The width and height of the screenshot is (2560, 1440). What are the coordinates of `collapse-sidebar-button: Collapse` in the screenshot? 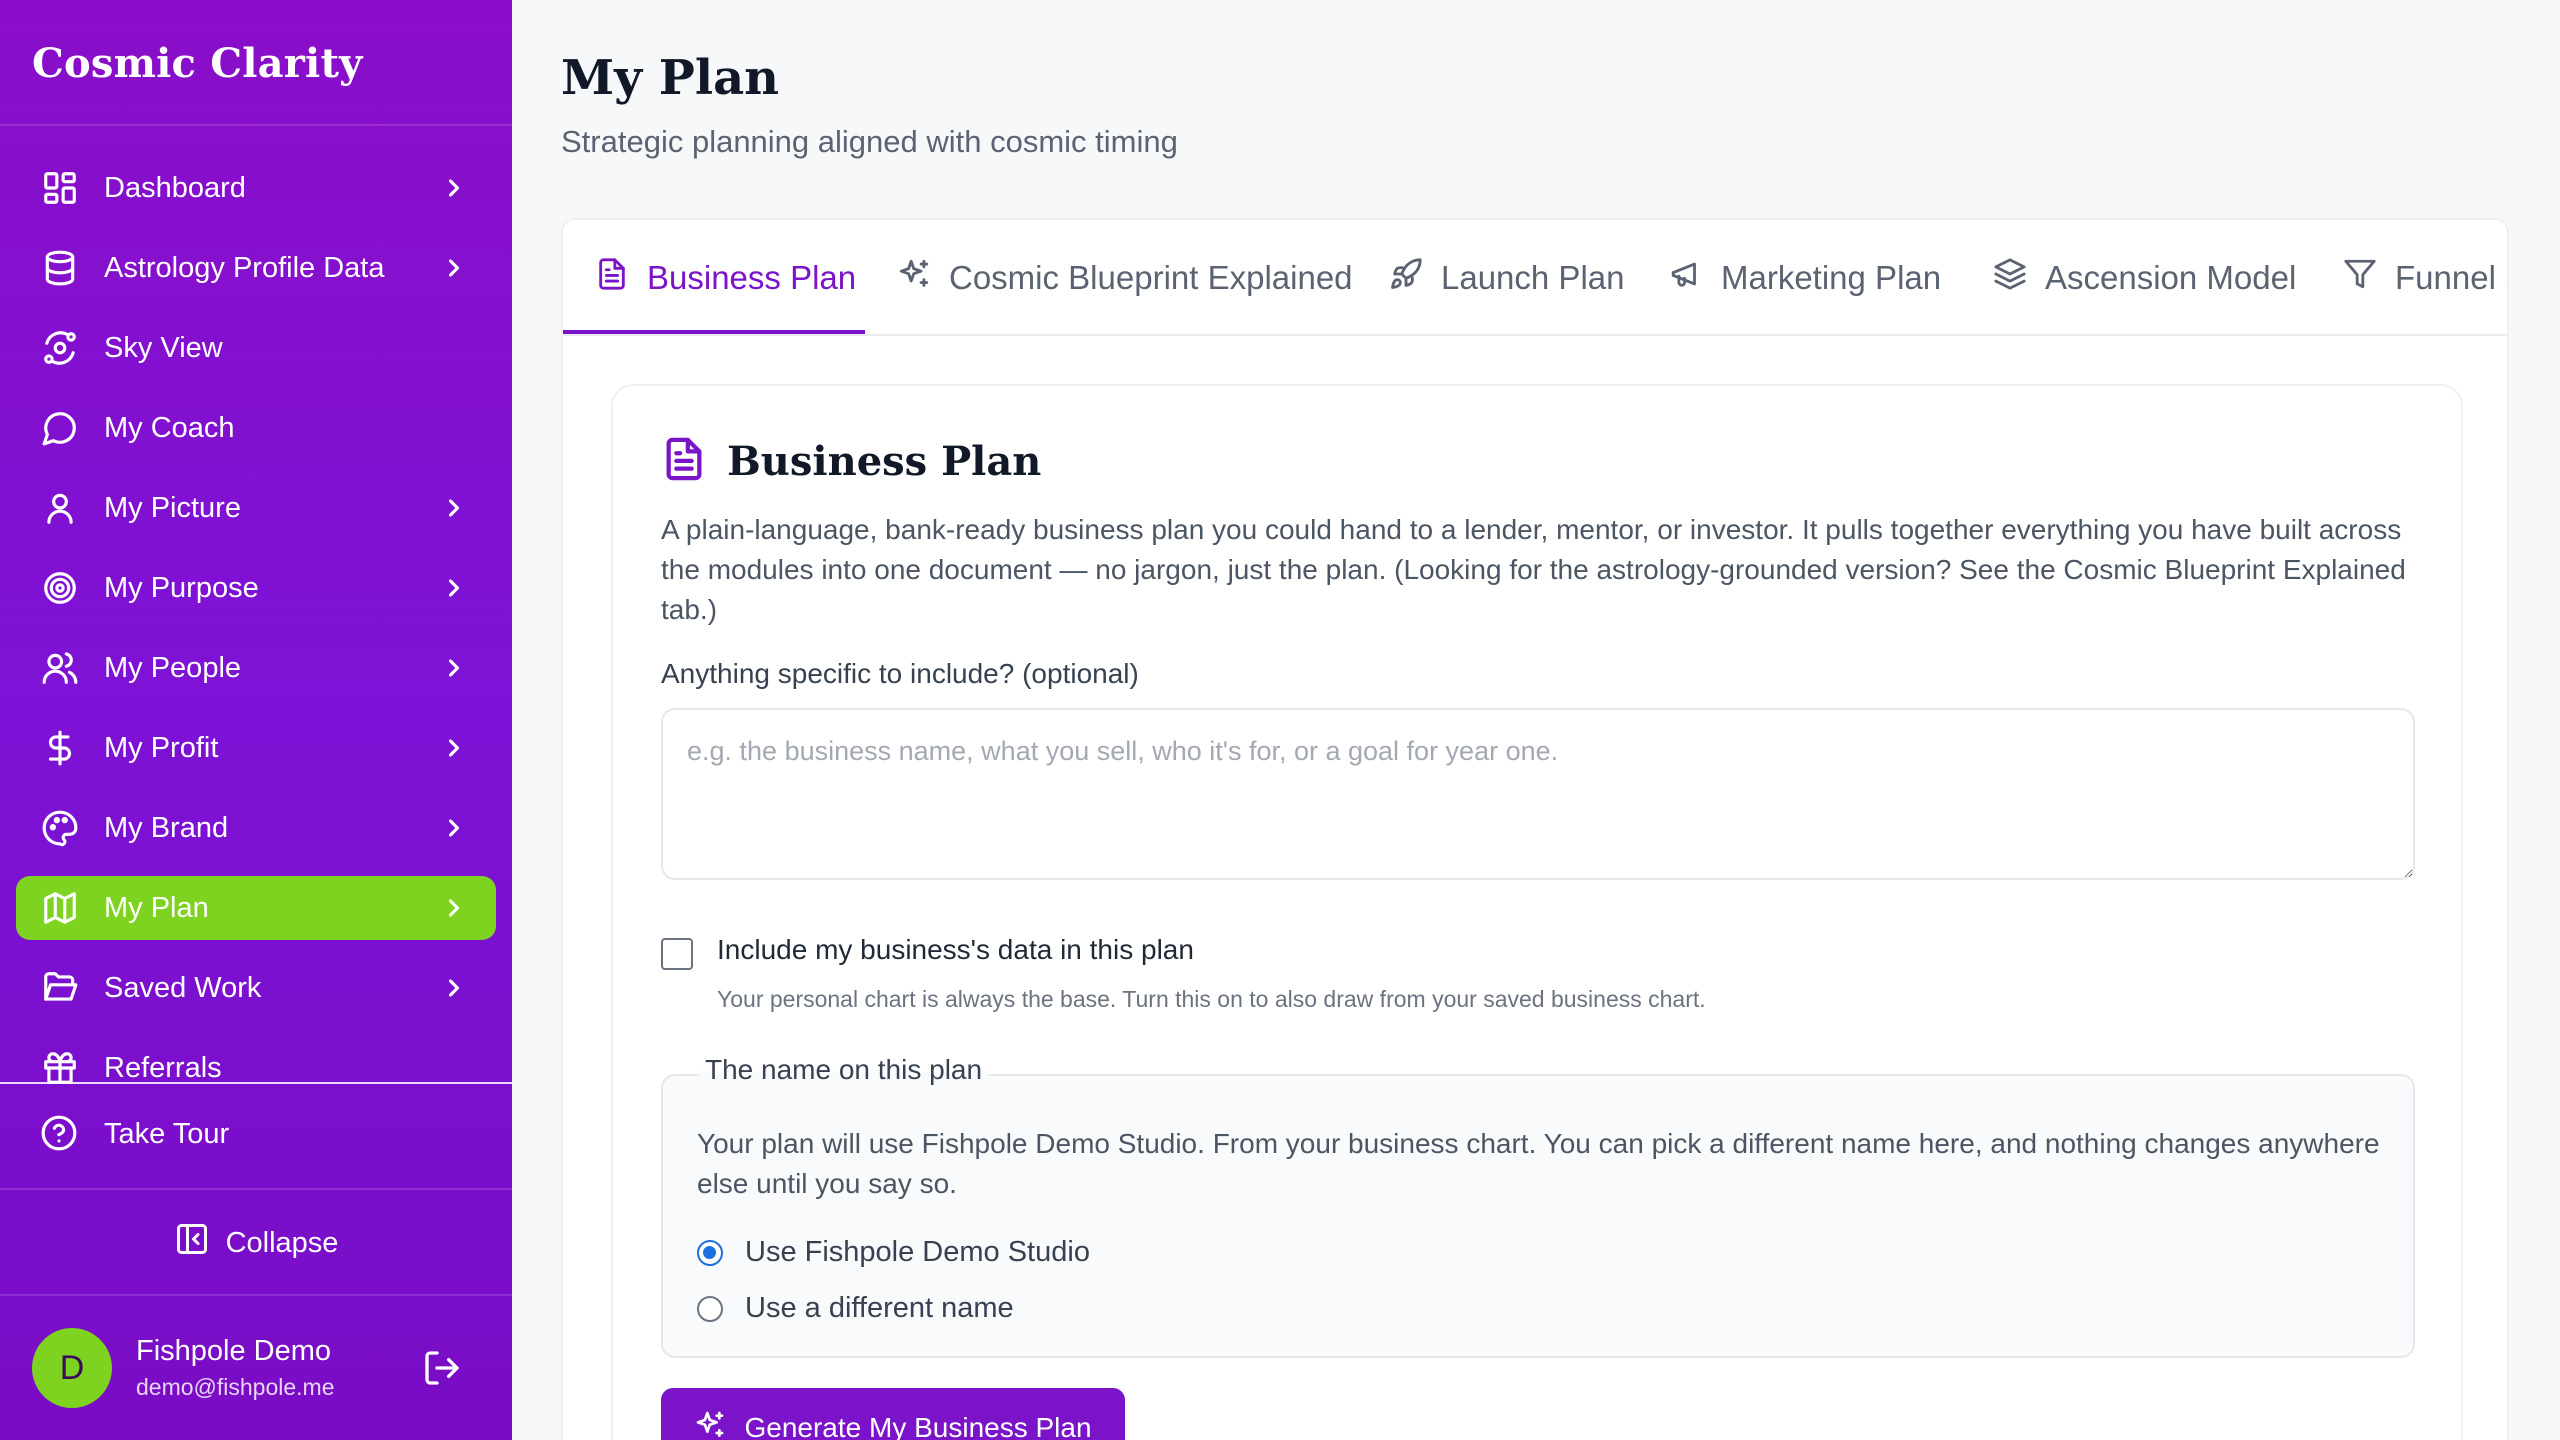 It's located at (256, 1243).